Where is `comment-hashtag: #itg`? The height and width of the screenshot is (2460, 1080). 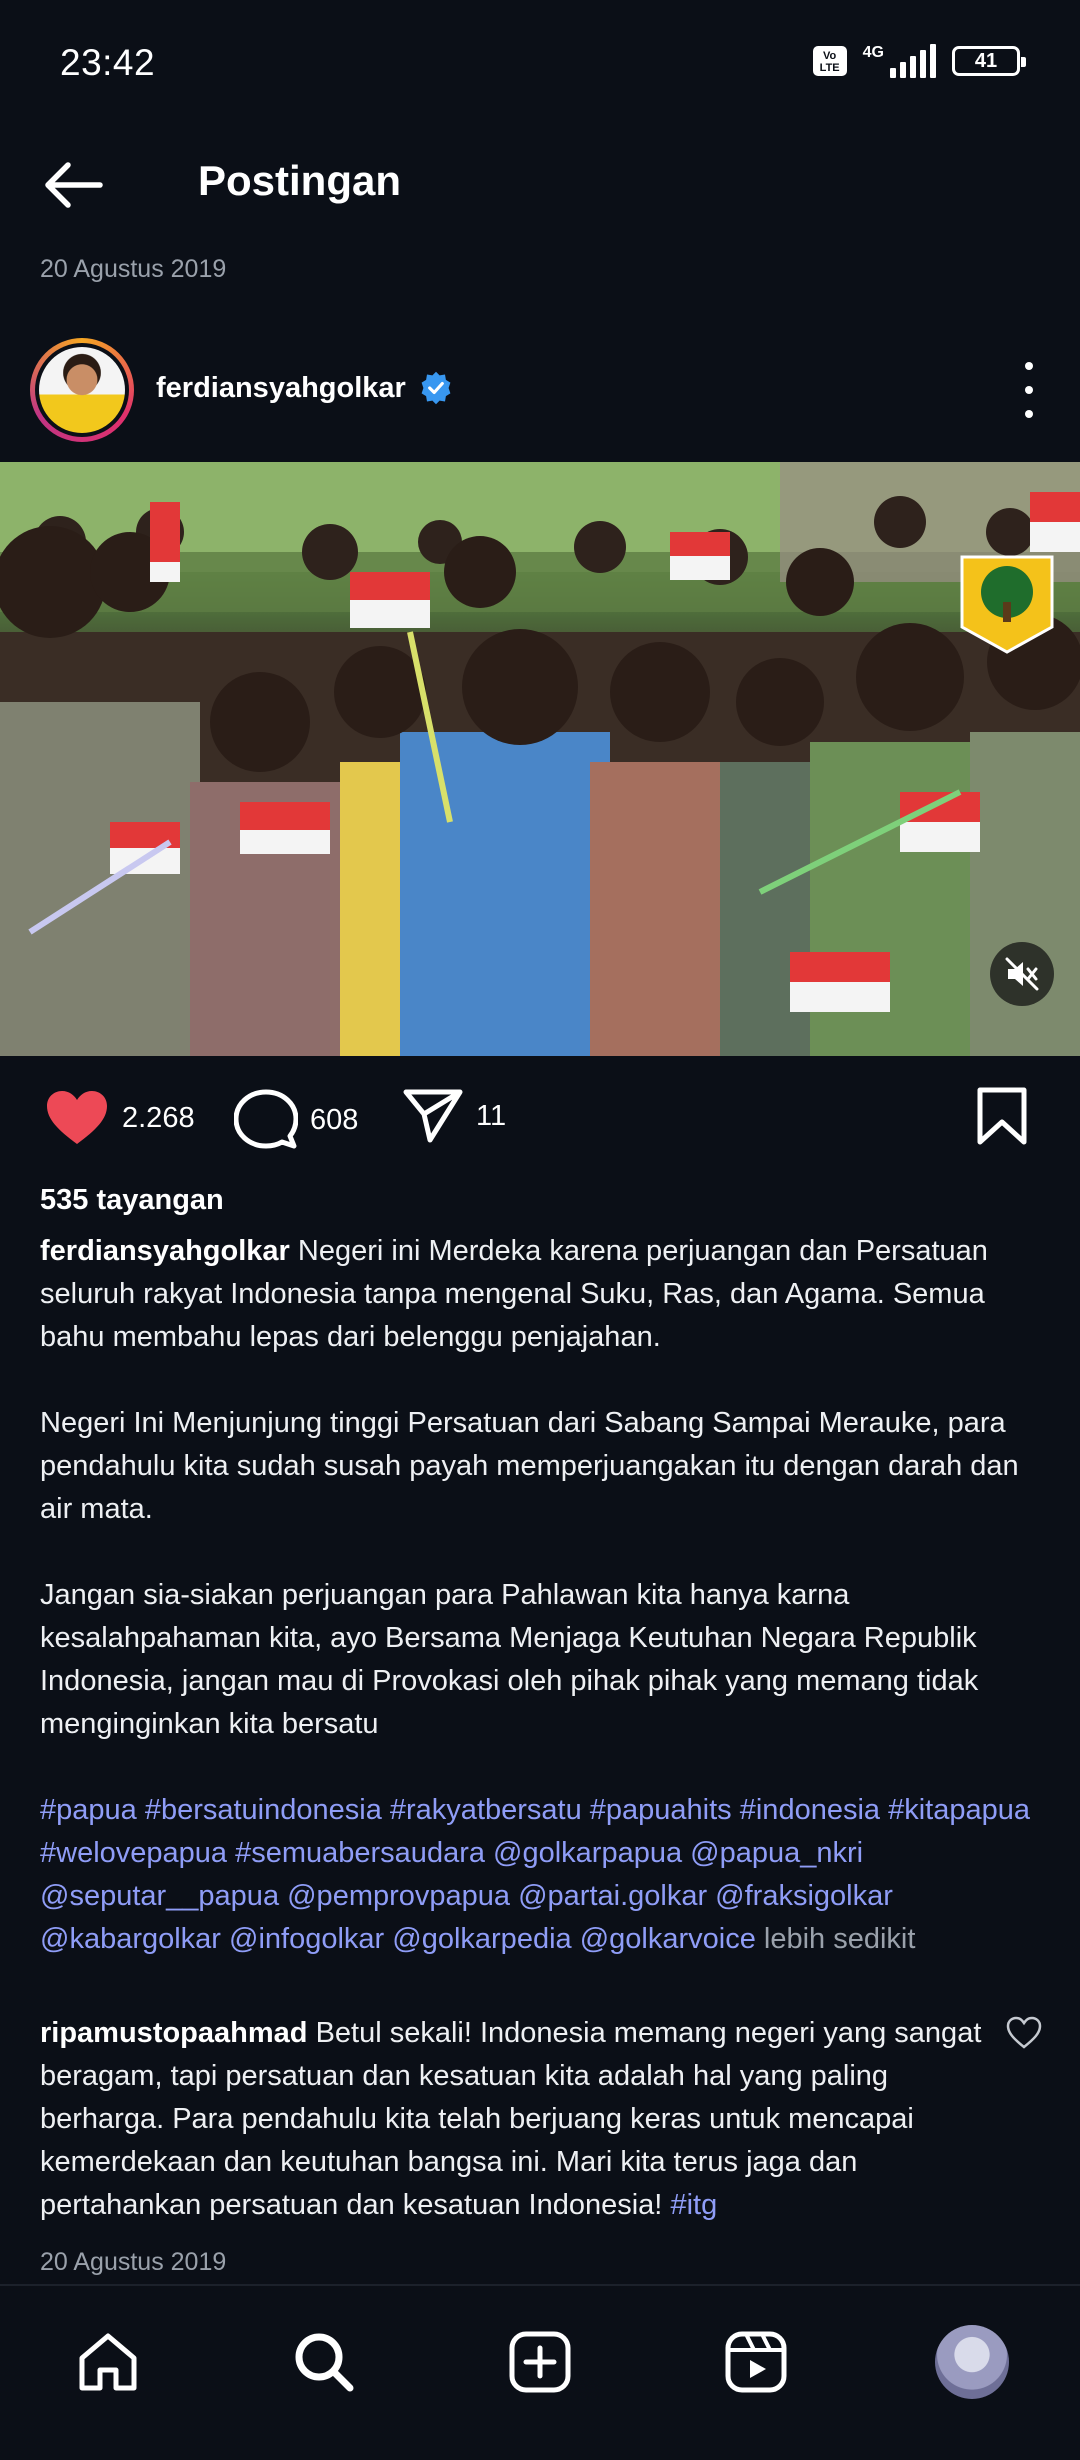 comment-hashtag: #itg is located at coordinates (693, 2205).